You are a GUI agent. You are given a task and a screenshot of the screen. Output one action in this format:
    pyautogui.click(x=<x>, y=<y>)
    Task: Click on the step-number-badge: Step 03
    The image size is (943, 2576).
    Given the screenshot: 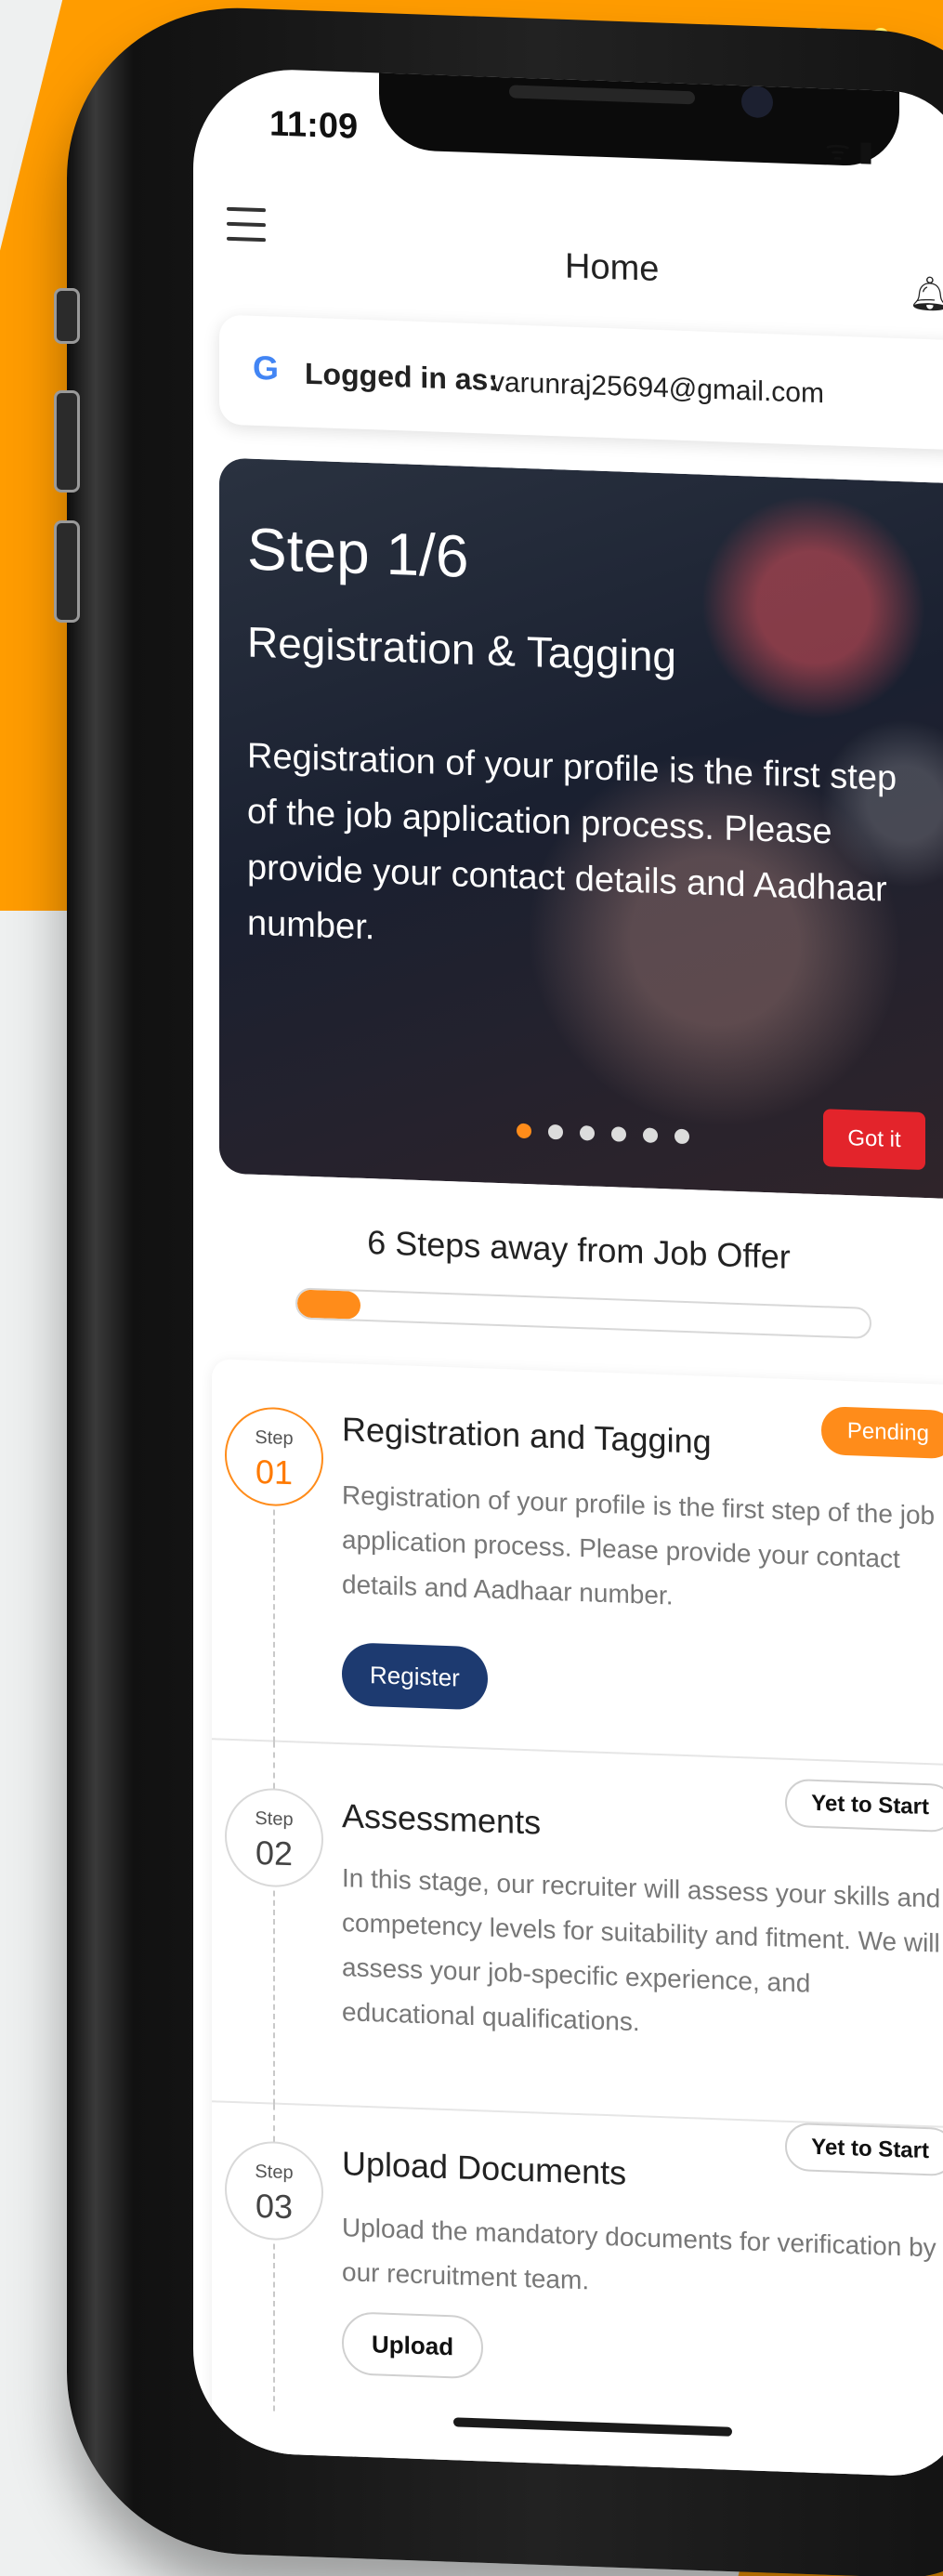 What is the action you would take?
    pyautogui.click(x=274, y=2190)
    